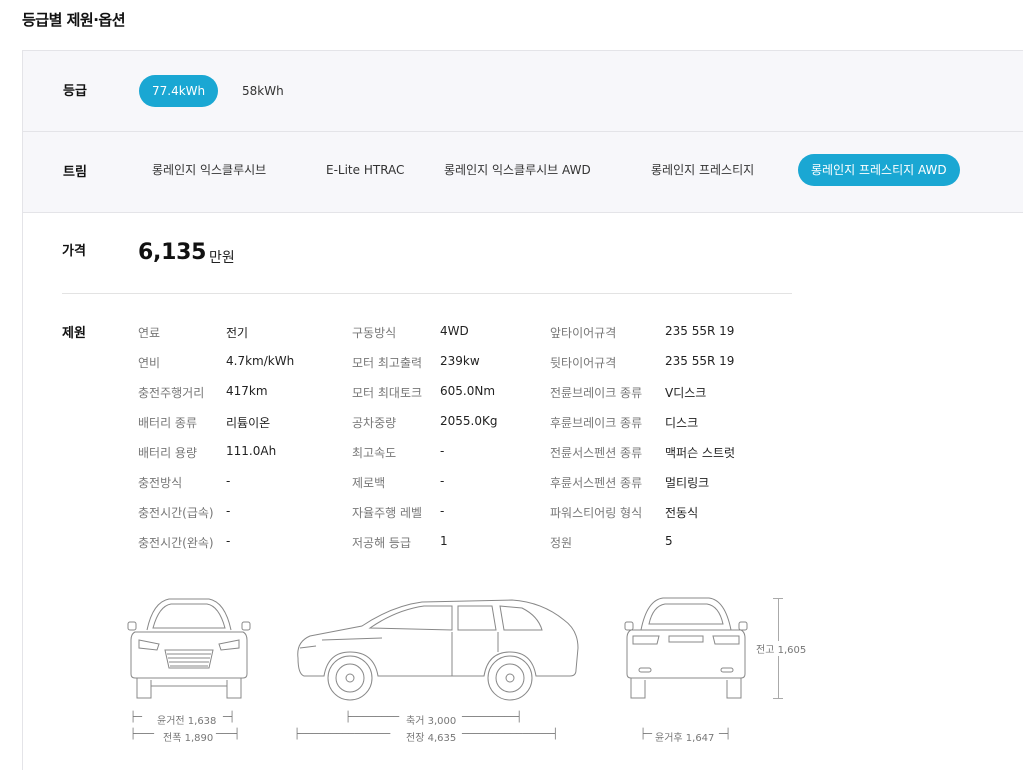 The image size is (1023, 770). I want to click on dim-length-end: ───────────────┤, so click(510, 734).